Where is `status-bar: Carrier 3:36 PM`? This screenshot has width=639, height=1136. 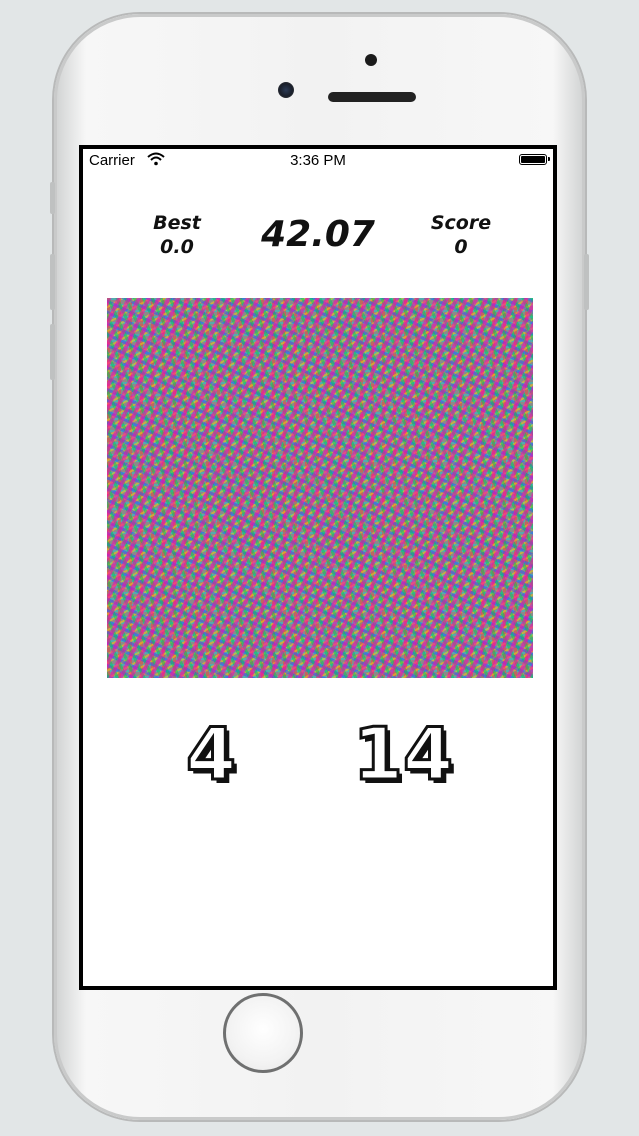 status-bar: Carrier 3:36 PM is located at coordinates (318, 160).